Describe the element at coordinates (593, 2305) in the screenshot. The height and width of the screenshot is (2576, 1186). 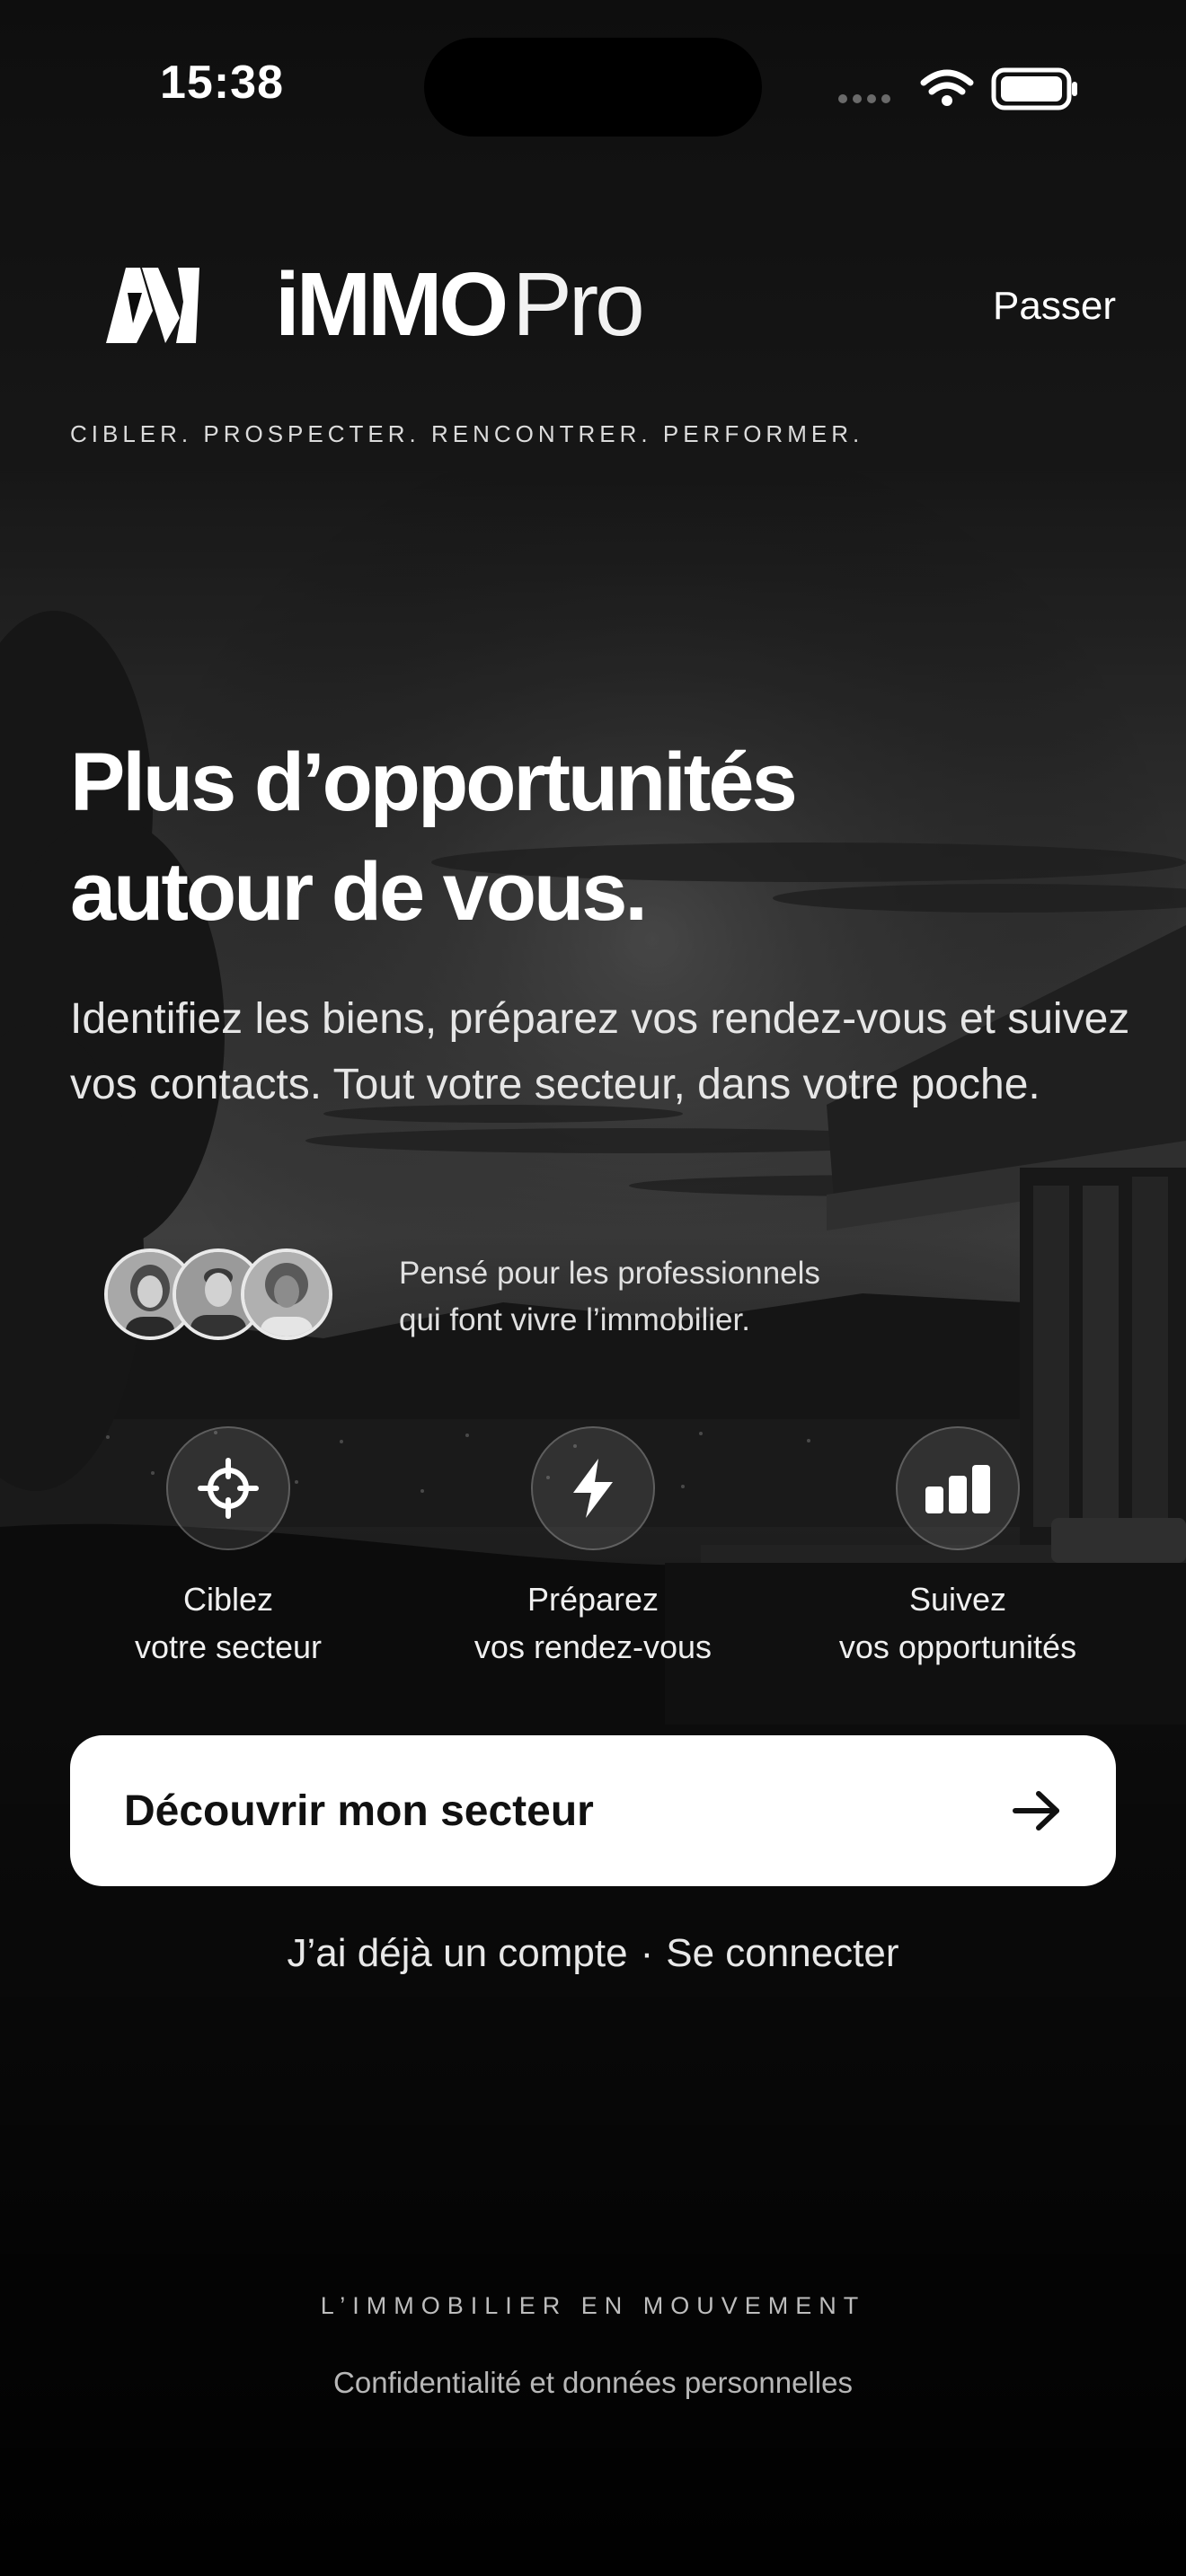
I see `footer-tagline: L’IMMOBILIER EN MOUVEMENT` at that location.